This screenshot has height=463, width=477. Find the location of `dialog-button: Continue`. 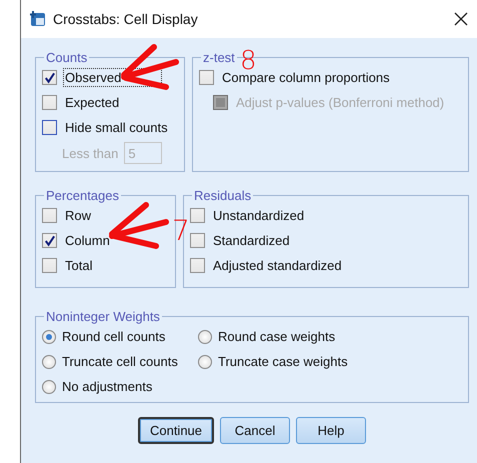

dialog-button: Continue is located at coordinates (176, 430).